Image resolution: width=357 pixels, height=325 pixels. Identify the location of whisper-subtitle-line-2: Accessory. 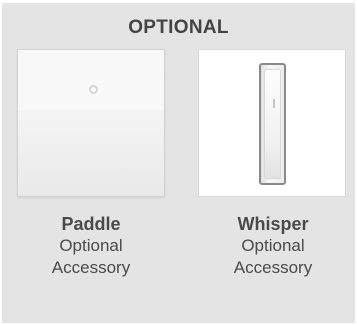
(273, 267).